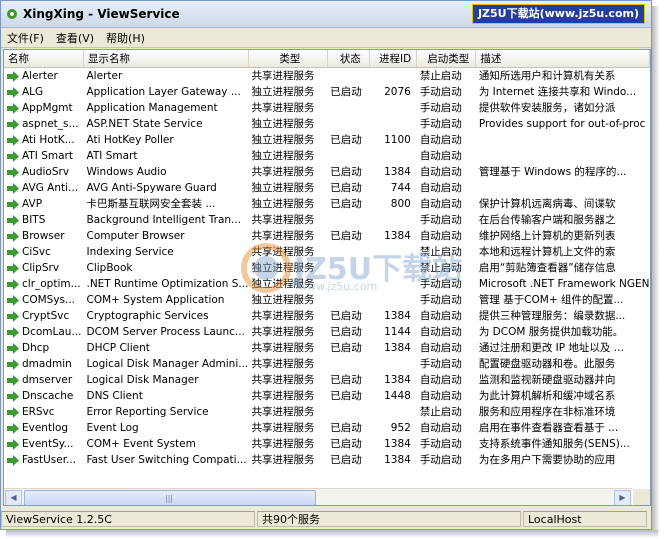  I want to click on menu-view: 查看(V), so click(75, 38).